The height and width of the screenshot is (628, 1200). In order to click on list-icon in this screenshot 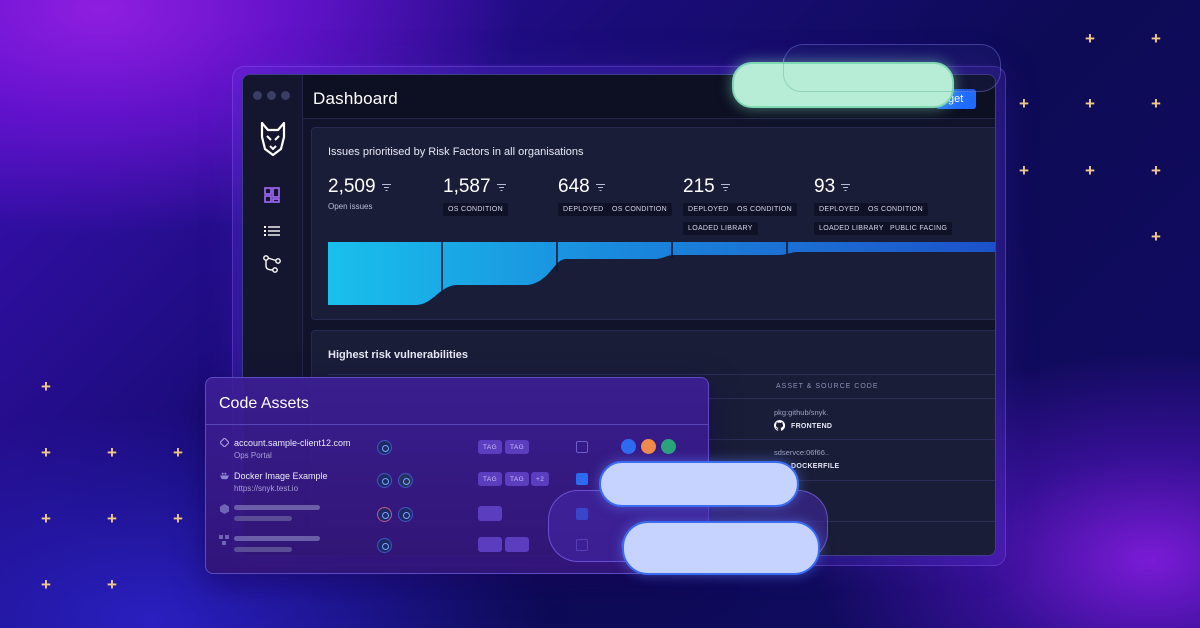, I will do `click(272, 231)`.